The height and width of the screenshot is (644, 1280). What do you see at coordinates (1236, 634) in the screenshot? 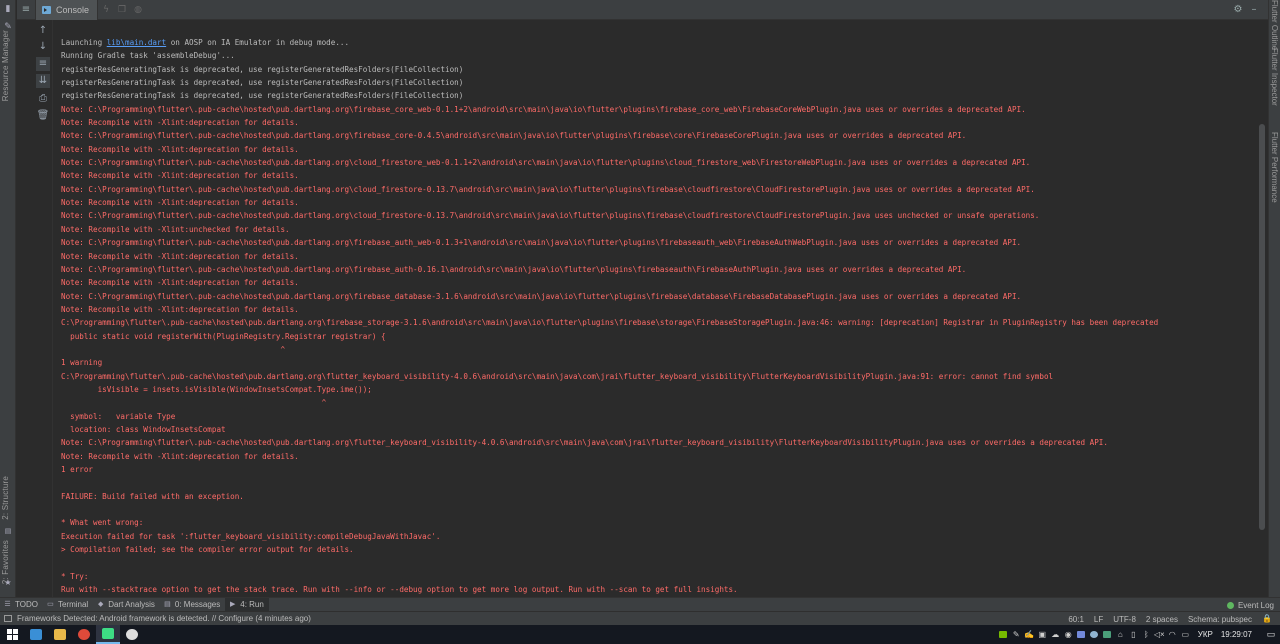
I see `clock: 19:29:07` at bounding box center [1236, 634].